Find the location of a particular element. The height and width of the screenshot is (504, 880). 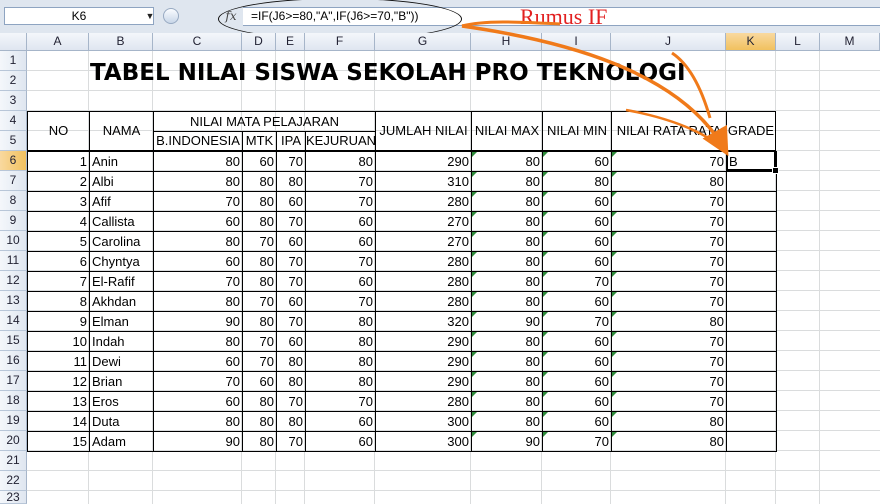

arrow-to-grade-cell is located at coordinates (595, 90).